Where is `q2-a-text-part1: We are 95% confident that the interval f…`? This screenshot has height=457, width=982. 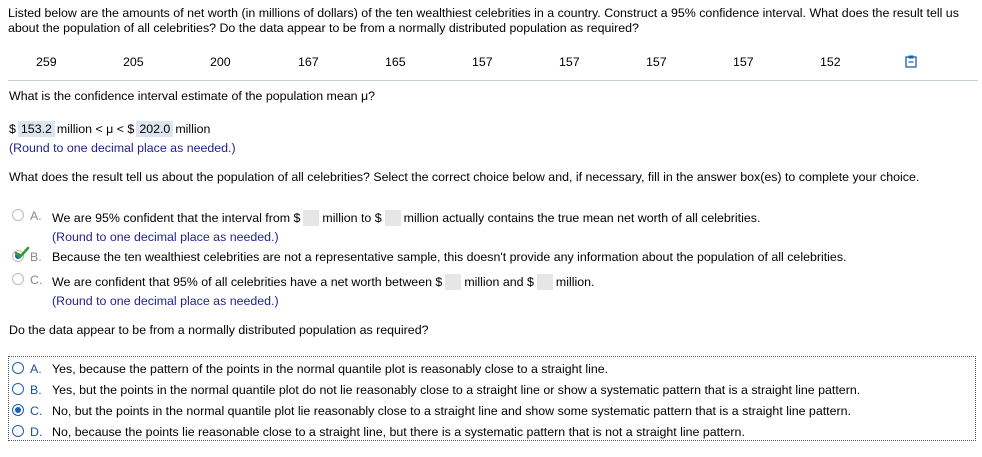 q2-a-text-part1: We are 95% confident that the interval f… is located at coordinates (176, 218).